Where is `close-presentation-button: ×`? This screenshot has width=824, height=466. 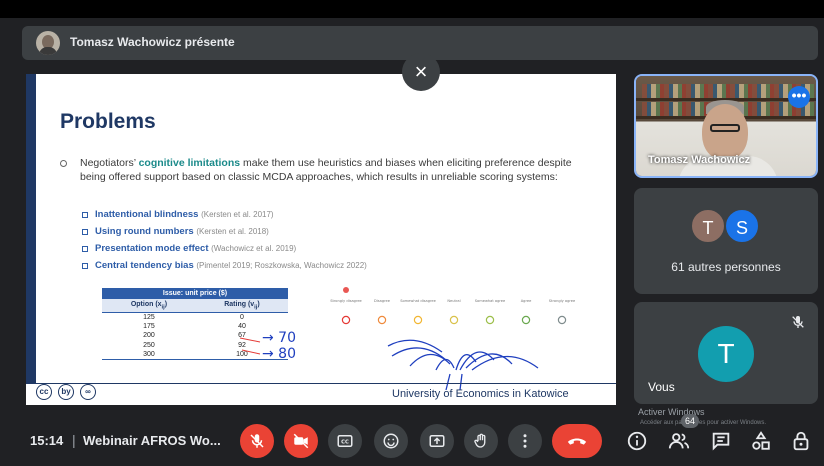
close-presentation-button: × is located at coordinates (421, 72).